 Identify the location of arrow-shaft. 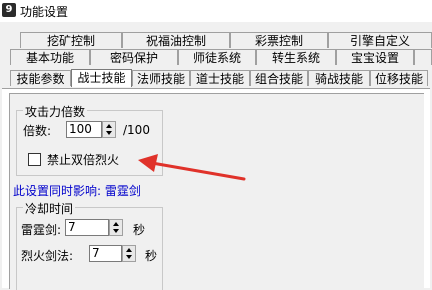
(198, 171).